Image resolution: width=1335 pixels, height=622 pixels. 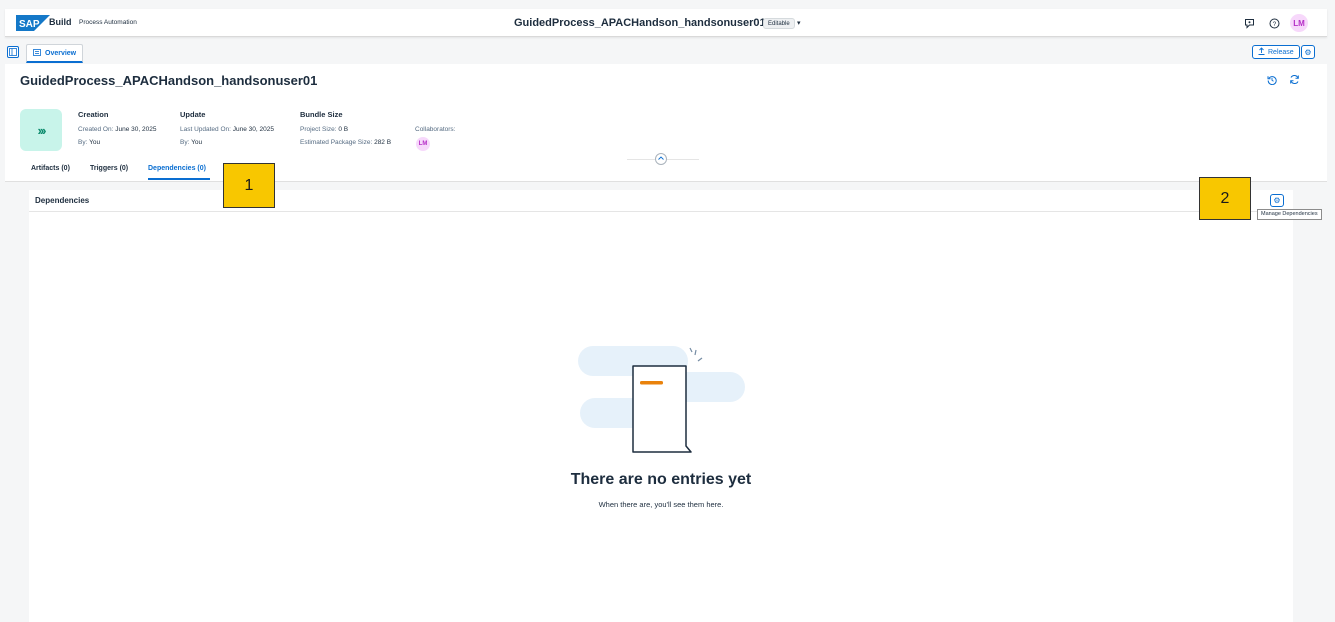 What do you see at coordinates (1299, 23) in the screenshot?
I see `user-avatar: LM` at bounding box center [1299, 23].